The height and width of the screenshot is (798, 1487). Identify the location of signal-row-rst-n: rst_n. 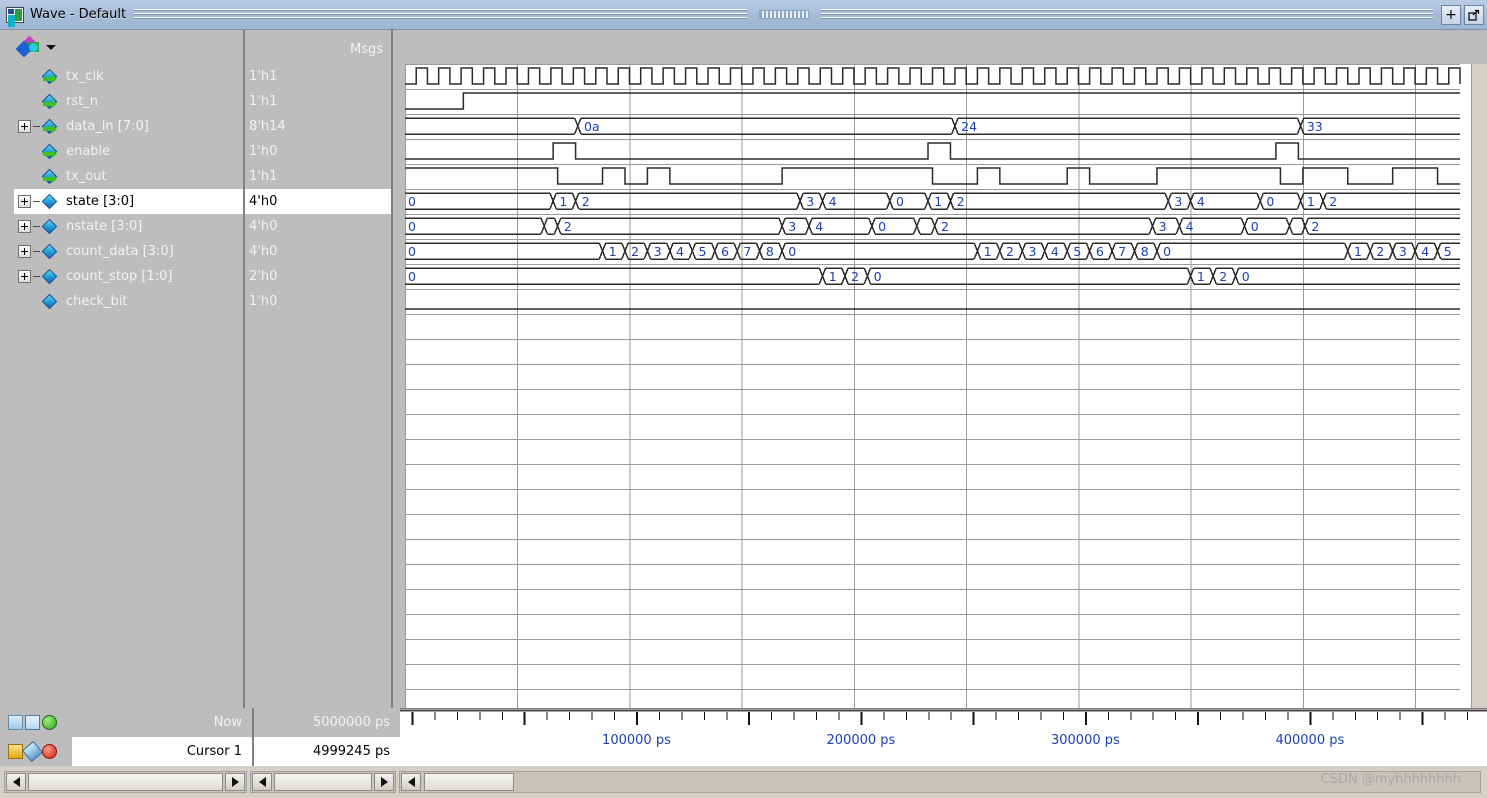
(128, 101).